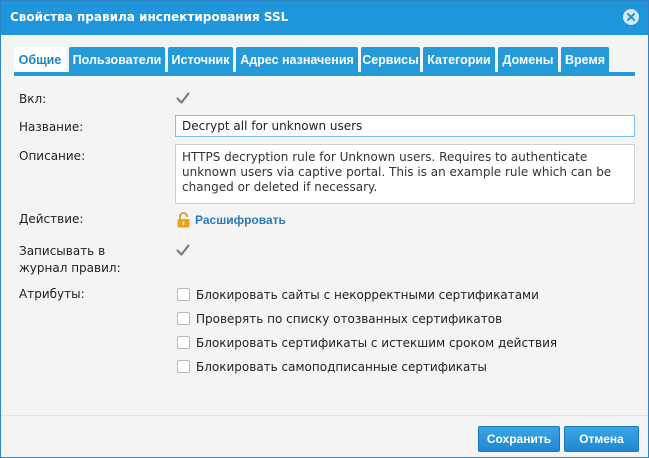 Image resolution: width=649 pixels, height=458 pixels. Describe the element at coordinates (52, 156) in the screenshot. I see `description-label: Описание:` at that location.